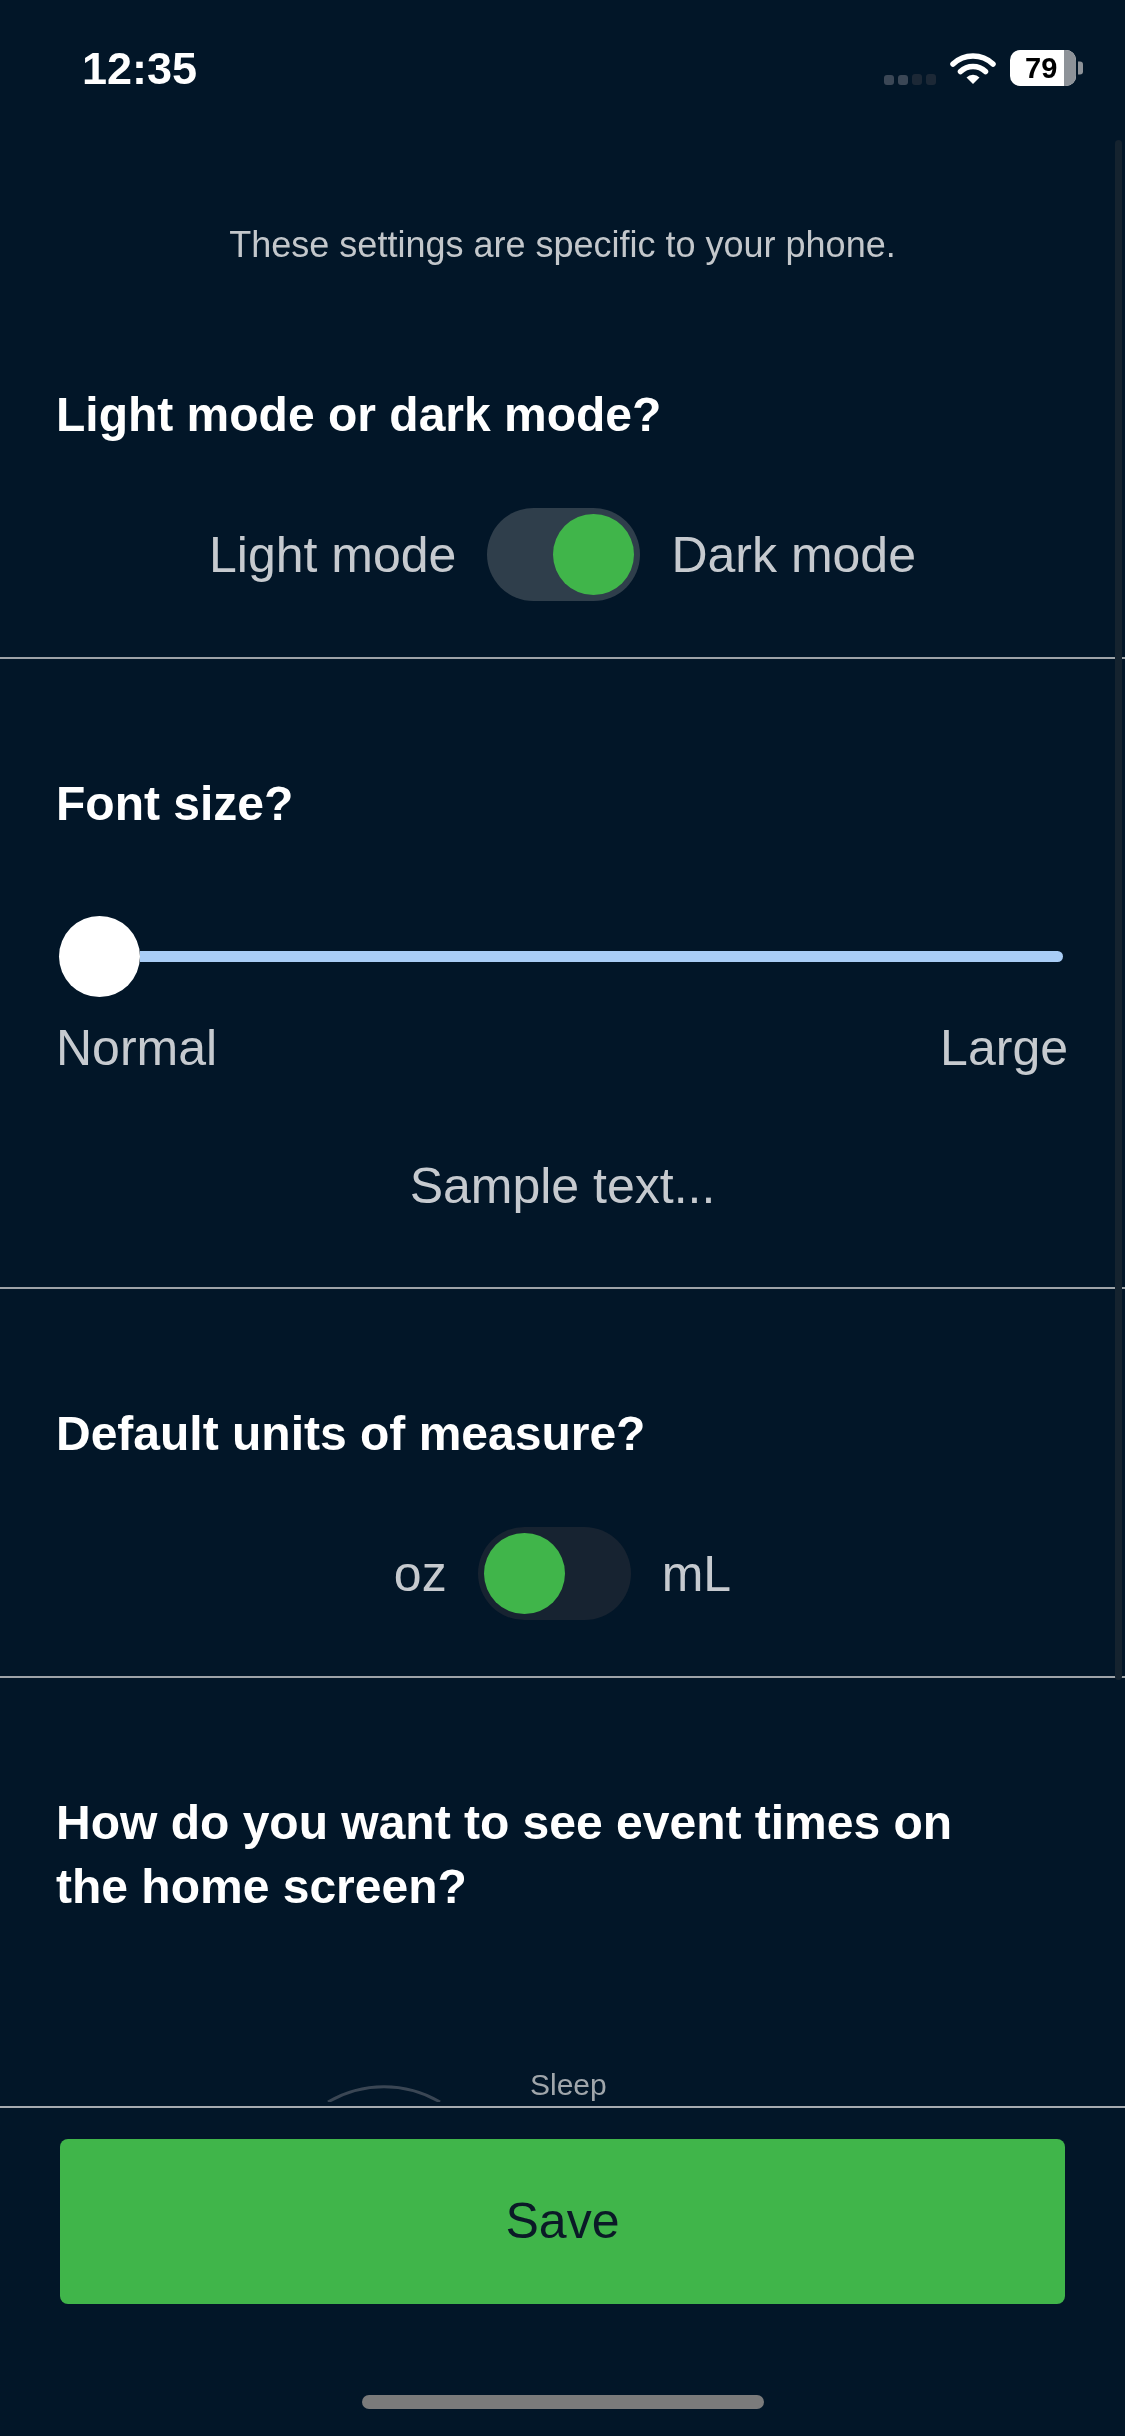  I want to click on option-label: Sleep, so click(568, 2085).